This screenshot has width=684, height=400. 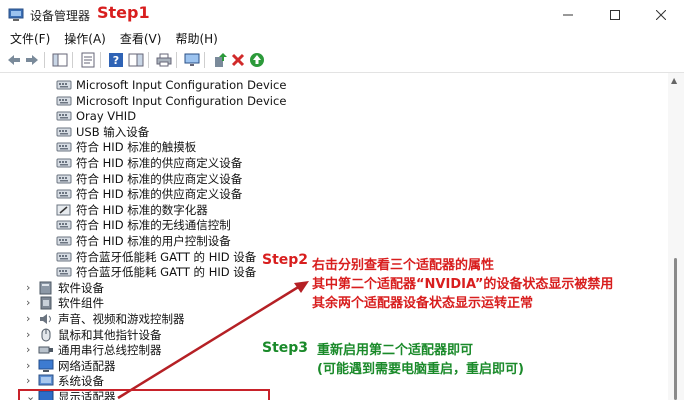 What do you see at coordinates (144, 394) in the screenshot?
I see `display-adapter-highlight` at bounding box center [144, 394].